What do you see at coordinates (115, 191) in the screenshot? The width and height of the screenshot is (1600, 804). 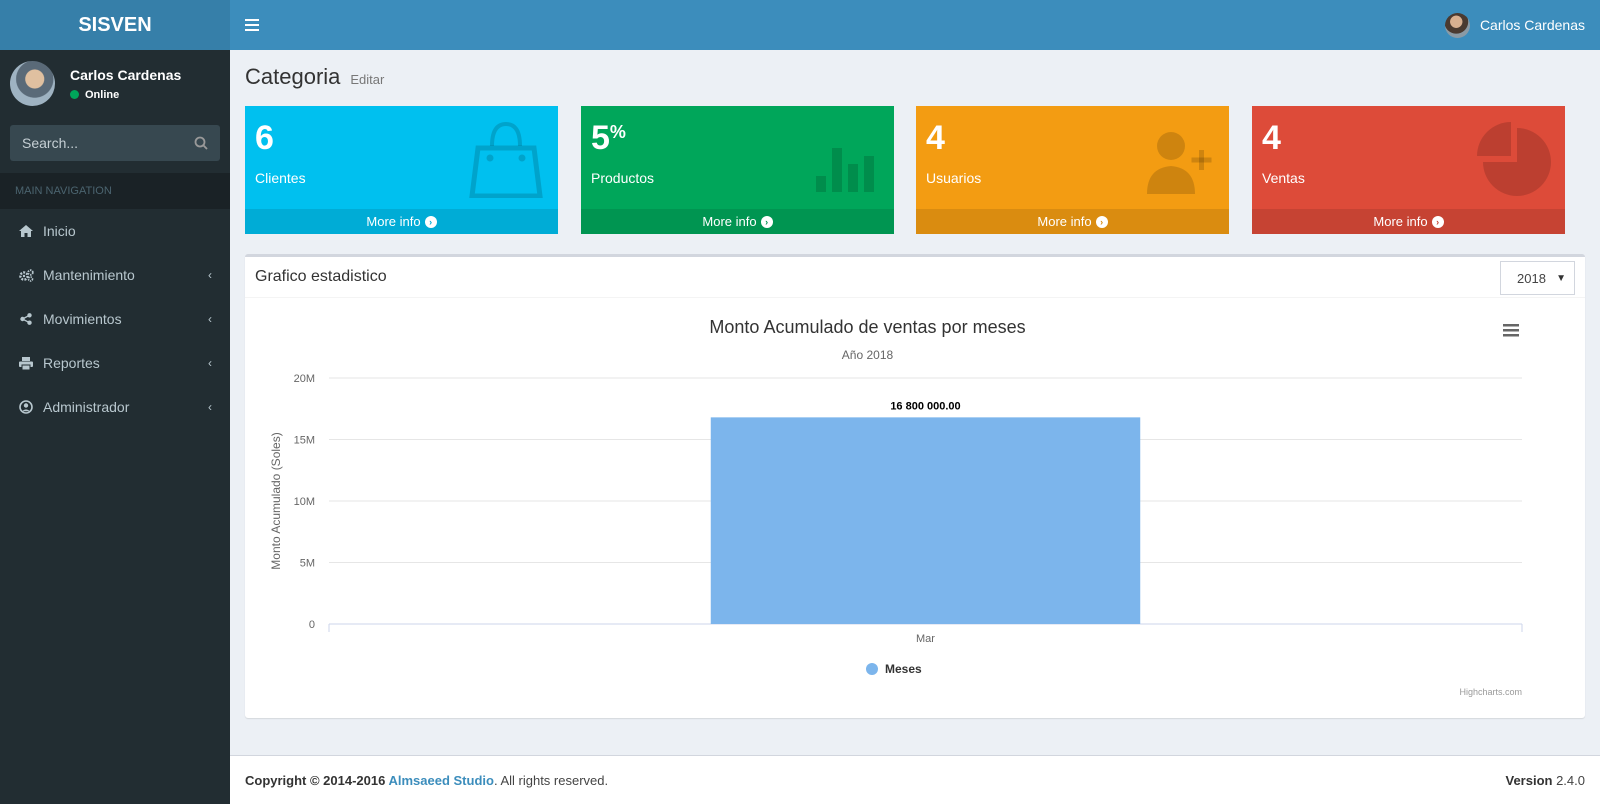 I see `nav-header: MAIN NAVIGATION` at bounding box center [115, 191].